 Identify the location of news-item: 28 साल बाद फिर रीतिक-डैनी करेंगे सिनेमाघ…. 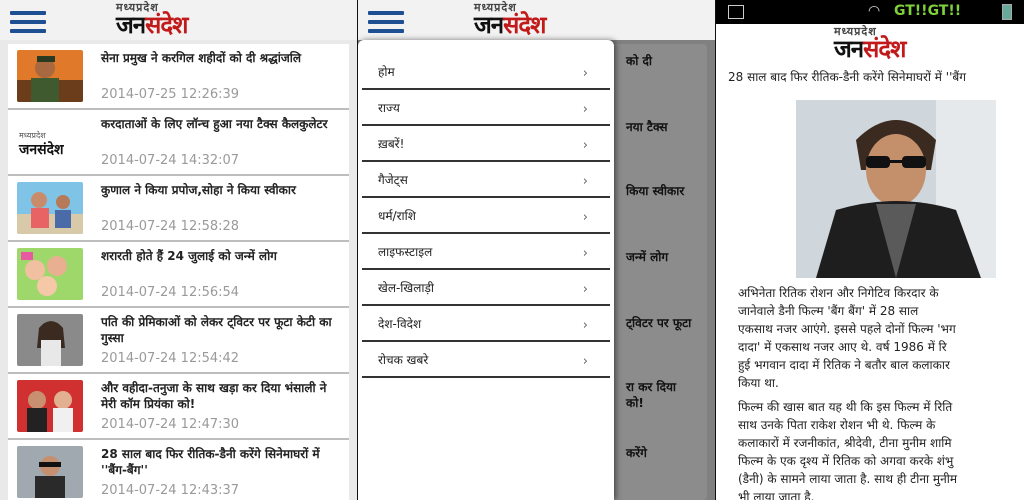
(178, 470).